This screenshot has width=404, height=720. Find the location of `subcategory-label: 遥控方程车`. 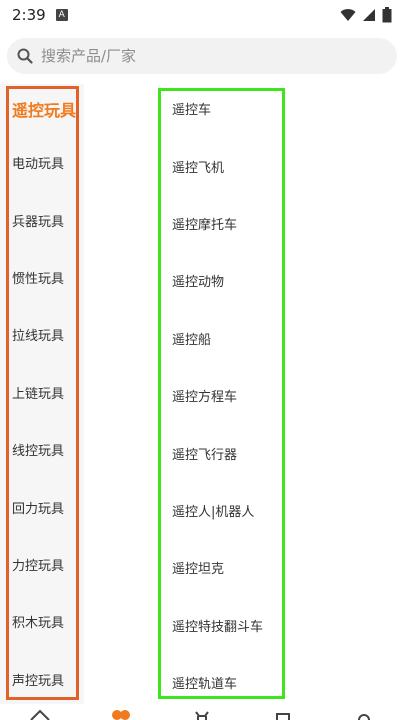

subcategory-label: 遥控方程车 is located at coordinates (205, 398).